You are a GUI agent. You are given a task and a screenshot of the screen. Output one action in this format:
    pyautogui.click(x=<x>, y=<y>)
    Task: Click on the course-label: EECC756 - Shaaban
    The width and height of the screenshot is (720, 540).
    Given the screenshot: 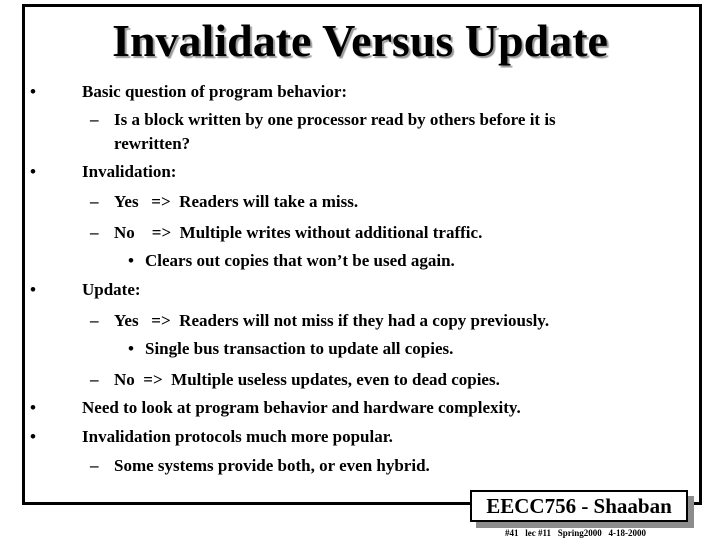 What is the action you would take?
    pyautogui.click(x=579, y=506)
    